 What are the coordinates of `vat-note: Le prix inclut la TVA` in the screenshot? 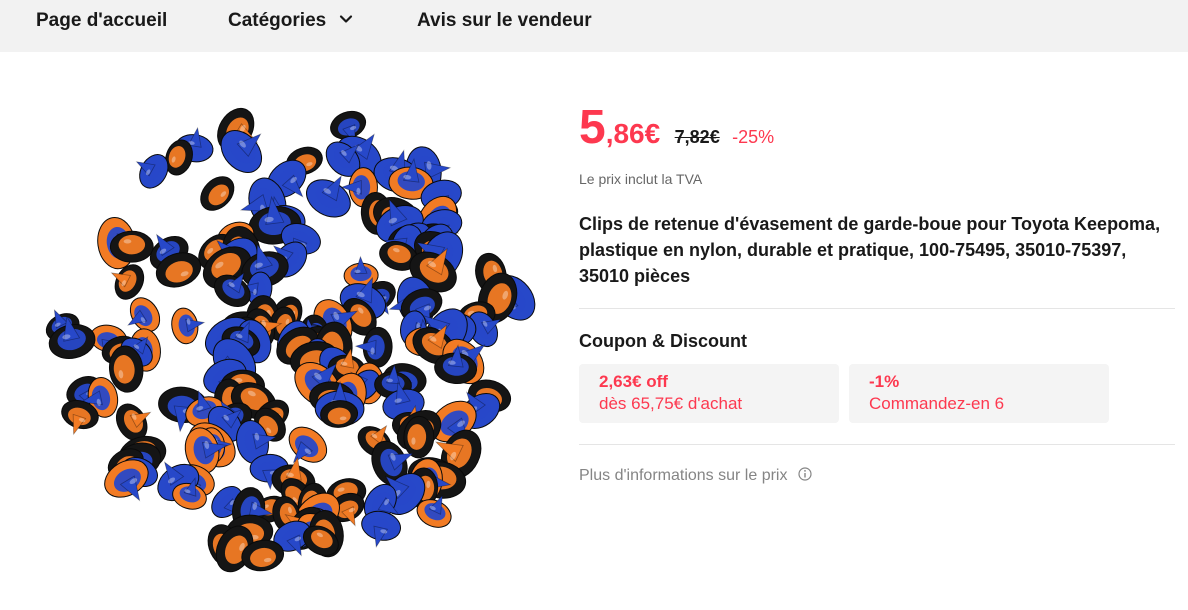 It's located at (641, 179).